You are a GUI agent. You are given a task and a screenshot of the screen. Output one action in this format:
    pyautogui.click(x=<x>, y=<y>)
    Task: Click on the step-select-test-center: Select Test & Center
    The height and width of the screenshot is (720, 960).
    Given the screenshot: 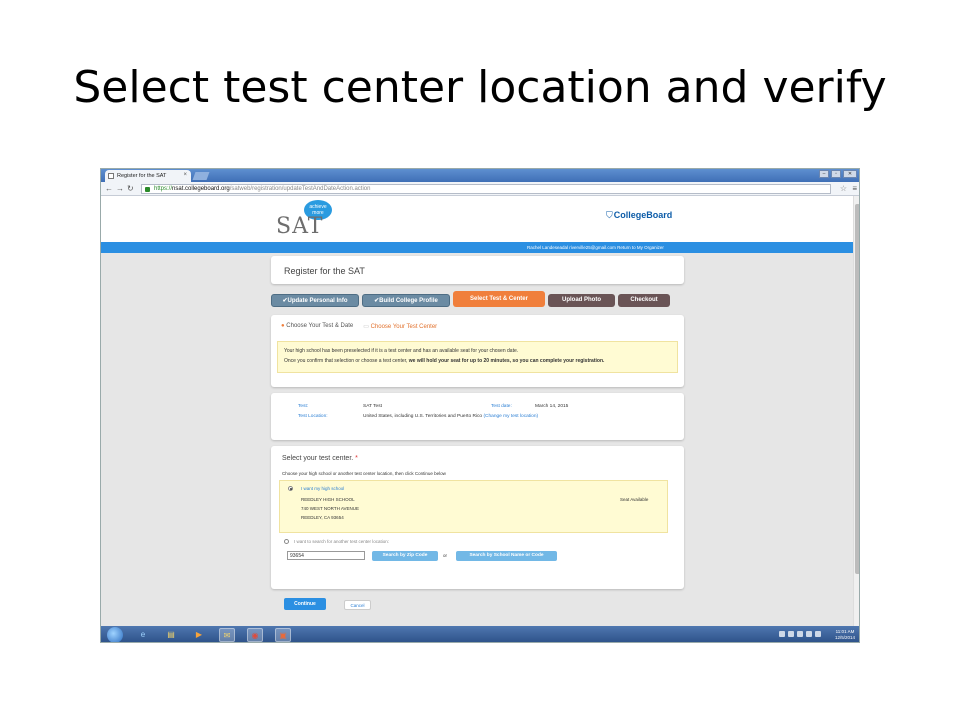 What is the action you would take?
    pyautogui.click(x=499, y=299)
    